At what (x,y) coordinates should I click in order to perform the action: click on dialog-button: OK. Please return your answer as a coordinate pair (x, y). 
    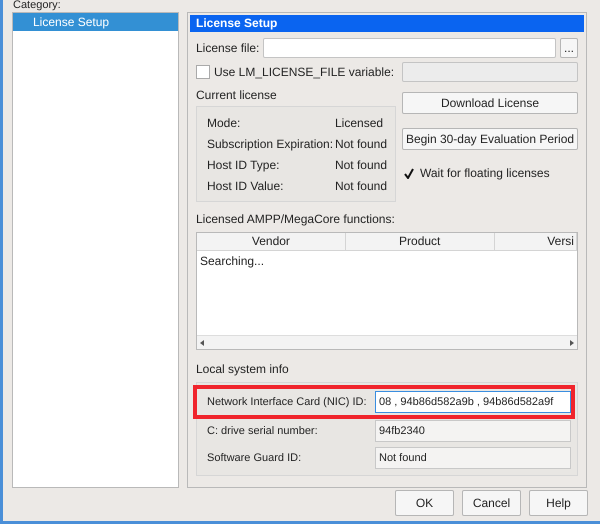
    Looking at the image, I should click on (424, 503).